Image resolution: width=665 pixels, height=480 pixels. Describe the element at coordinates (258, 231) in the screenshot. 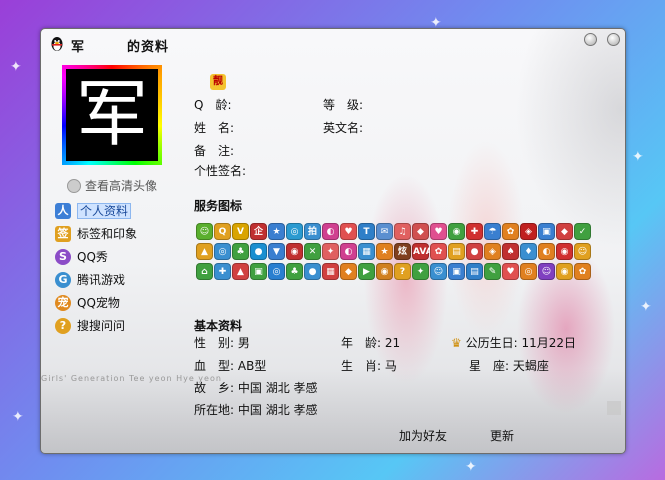

I see `service-icon: 企` at that location.